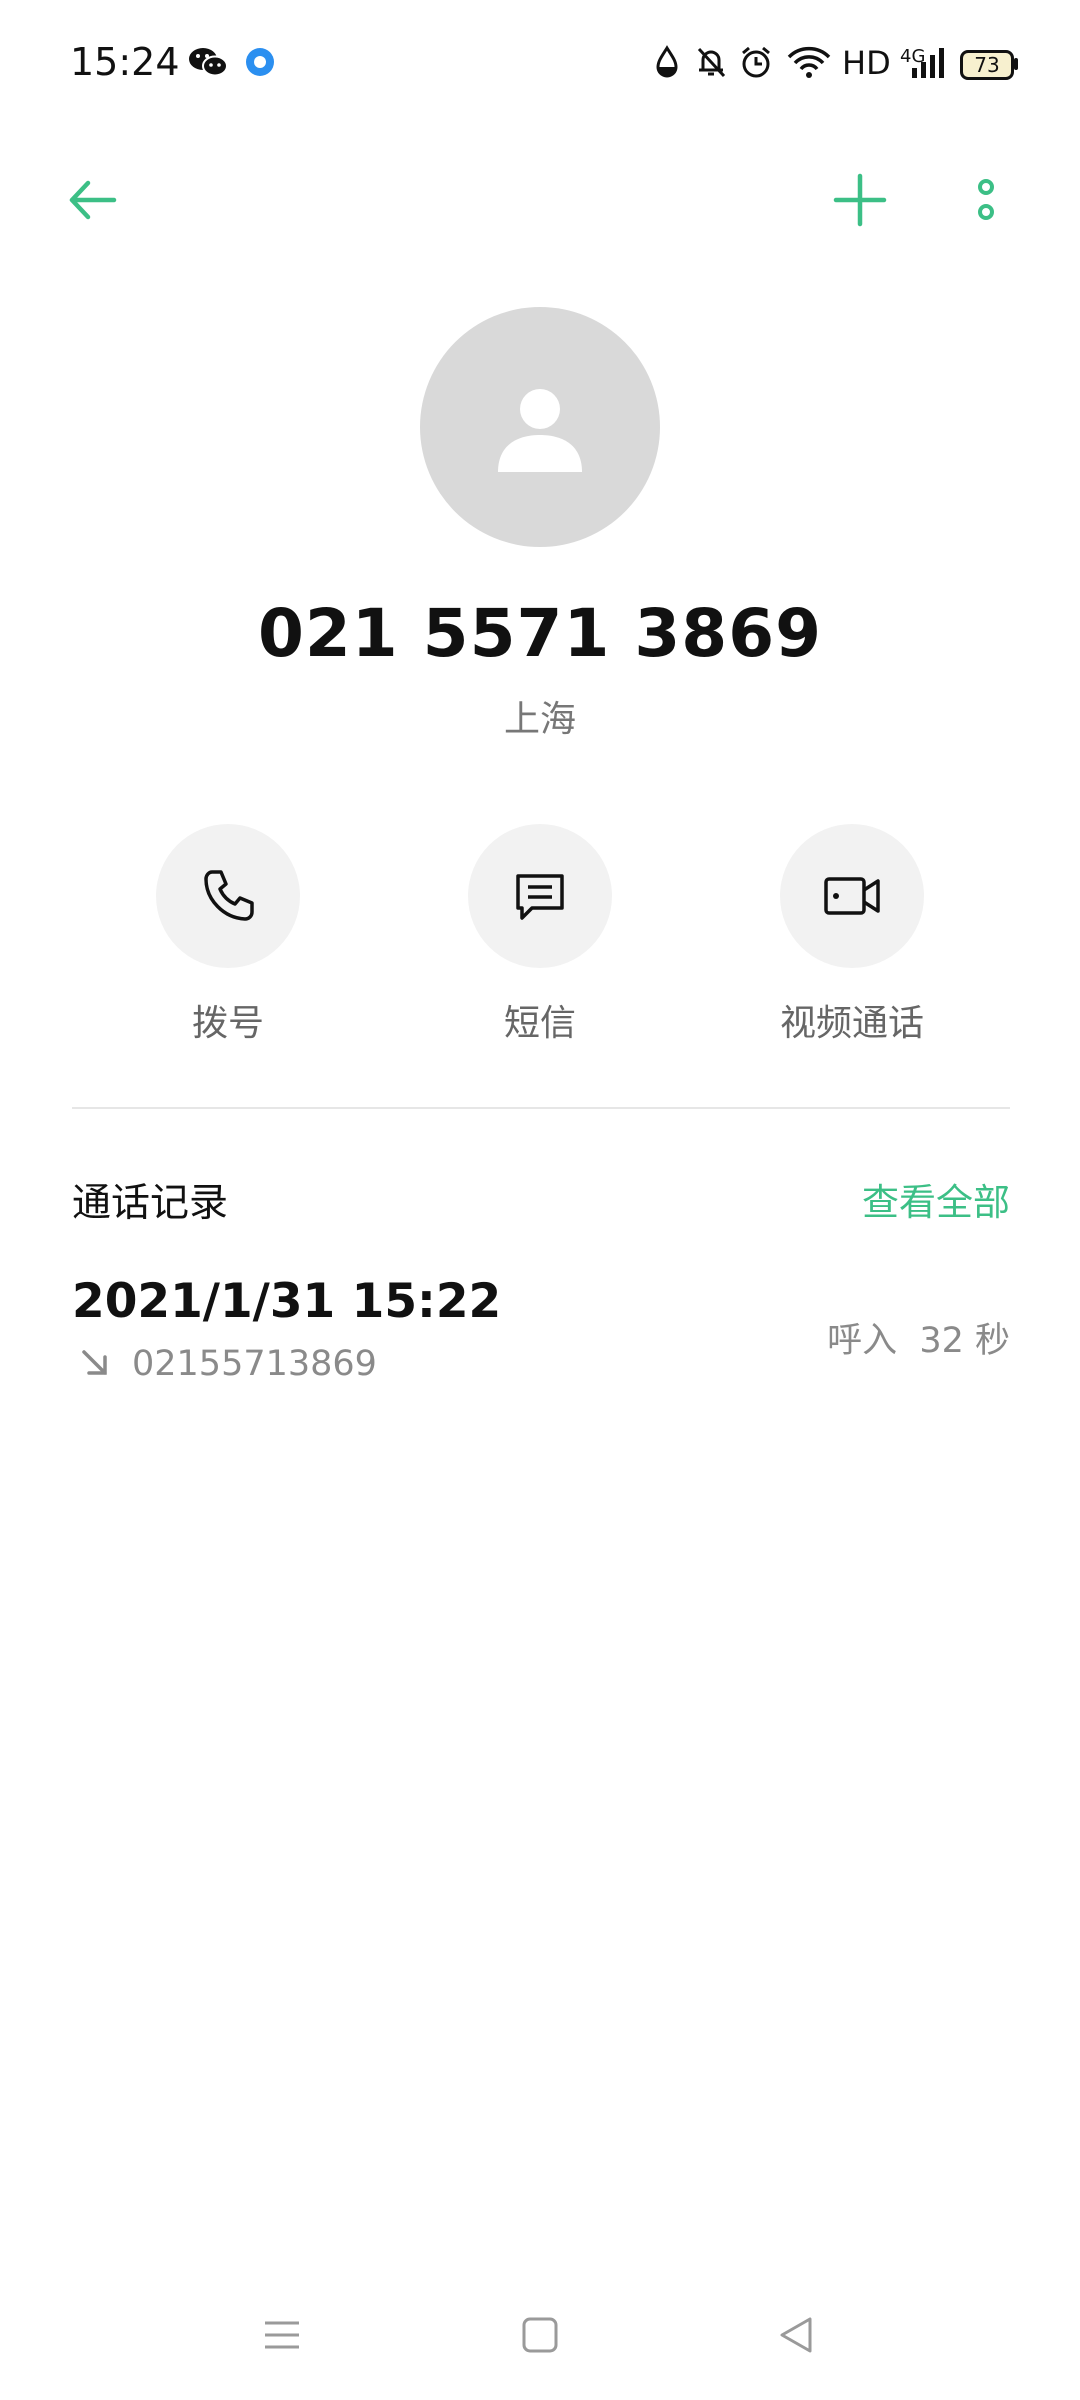 This screenshot has width=1080, height=2400. I want to click on more-options-button, so click(986, 200).